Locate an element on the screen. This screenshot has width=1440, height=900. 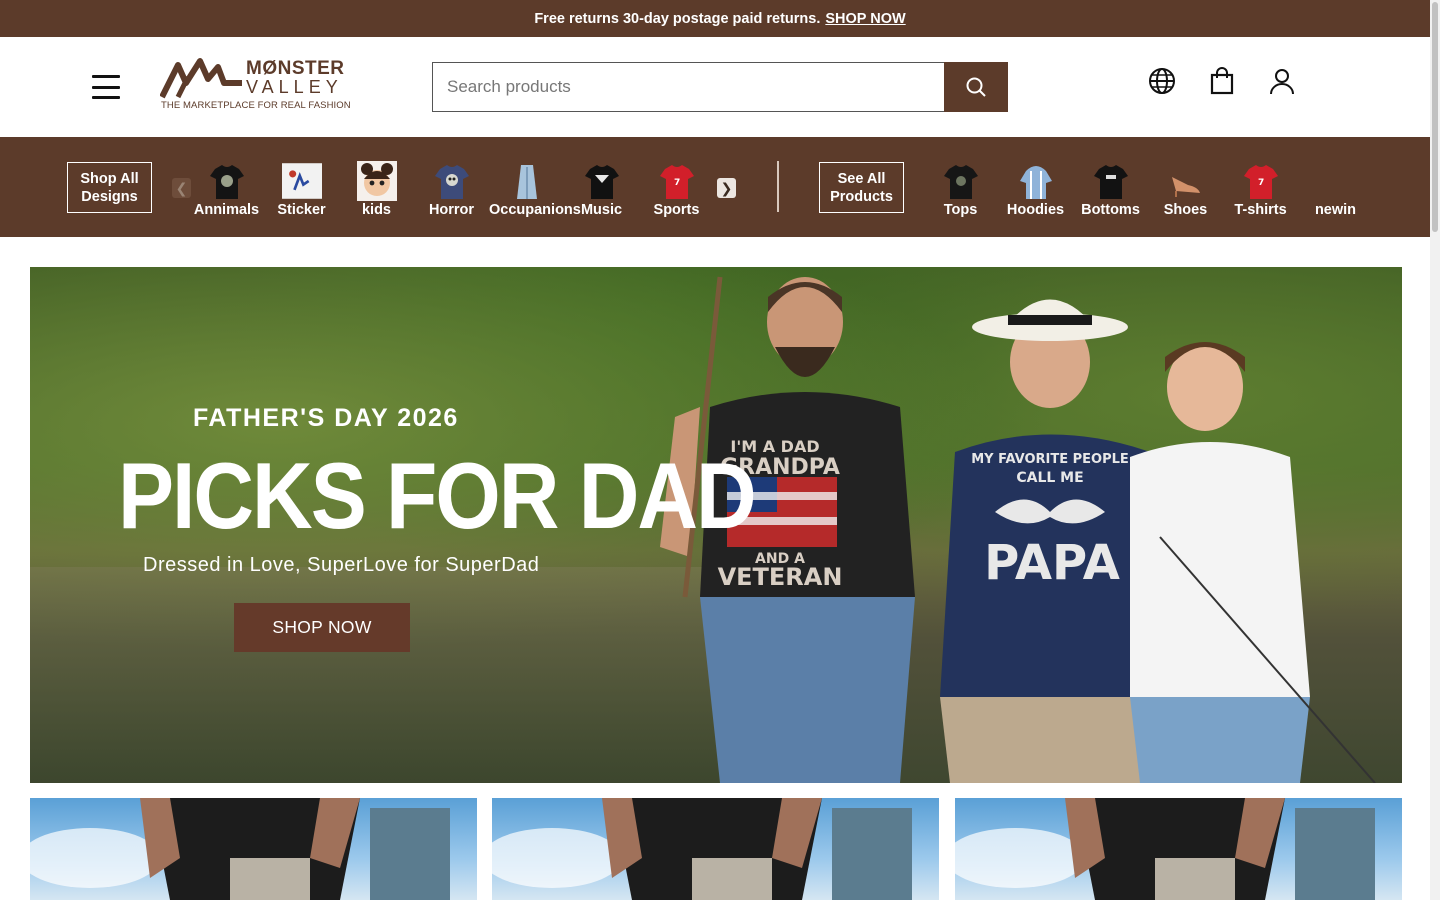
search-bar is located at coordinates (720, 87).